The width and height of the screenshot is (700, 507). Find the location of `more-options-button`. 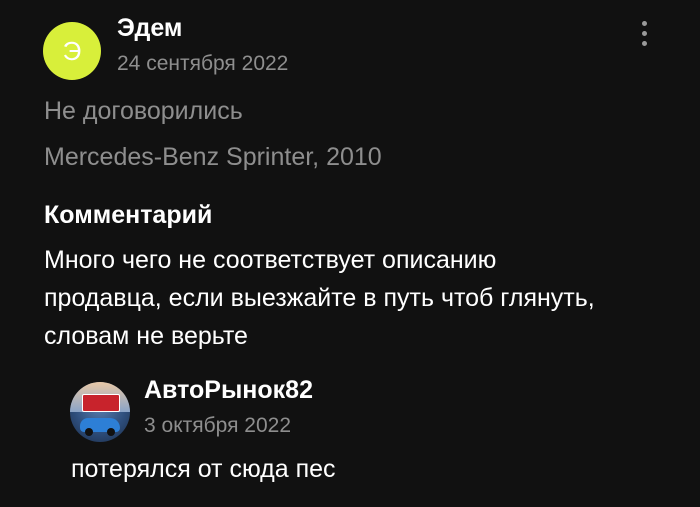

more-options-button is located at coordinates (644, 33).